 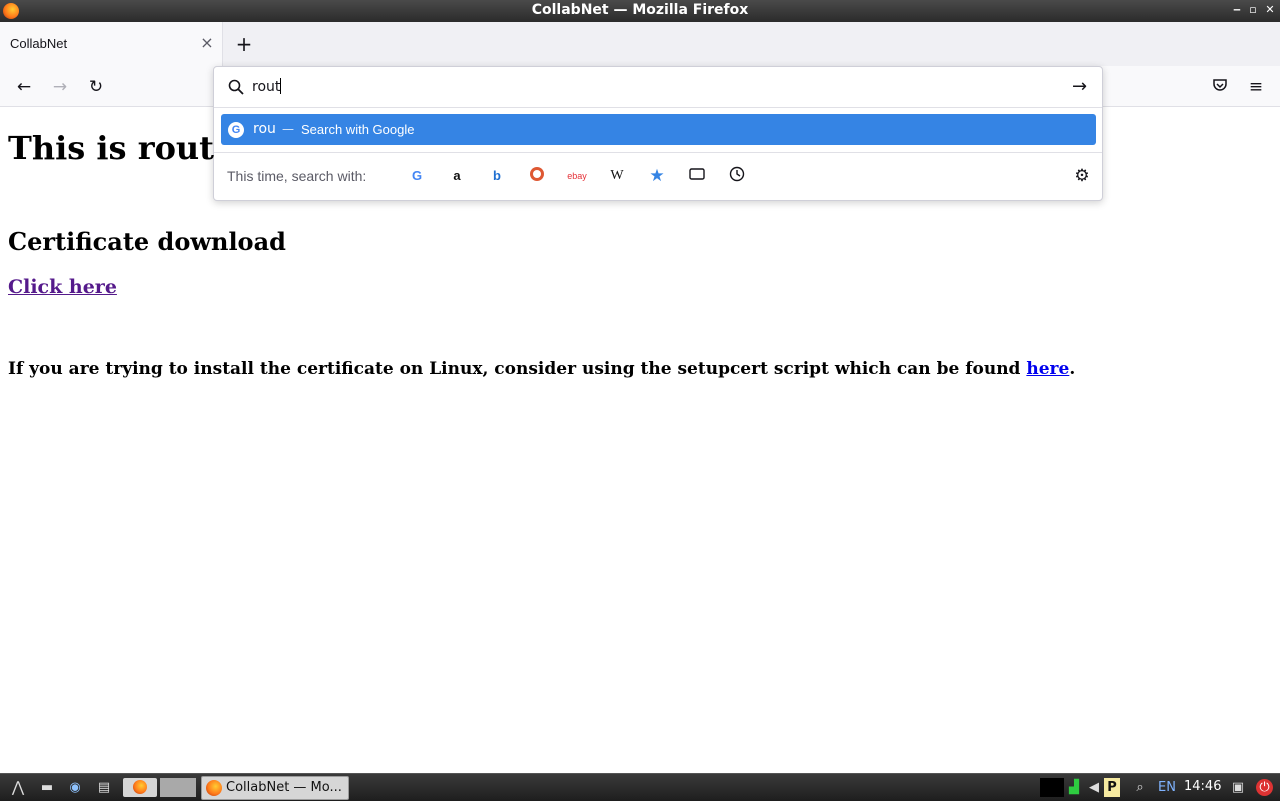 I want to click on linux-note-period: ., so click(x=1072, y=369).